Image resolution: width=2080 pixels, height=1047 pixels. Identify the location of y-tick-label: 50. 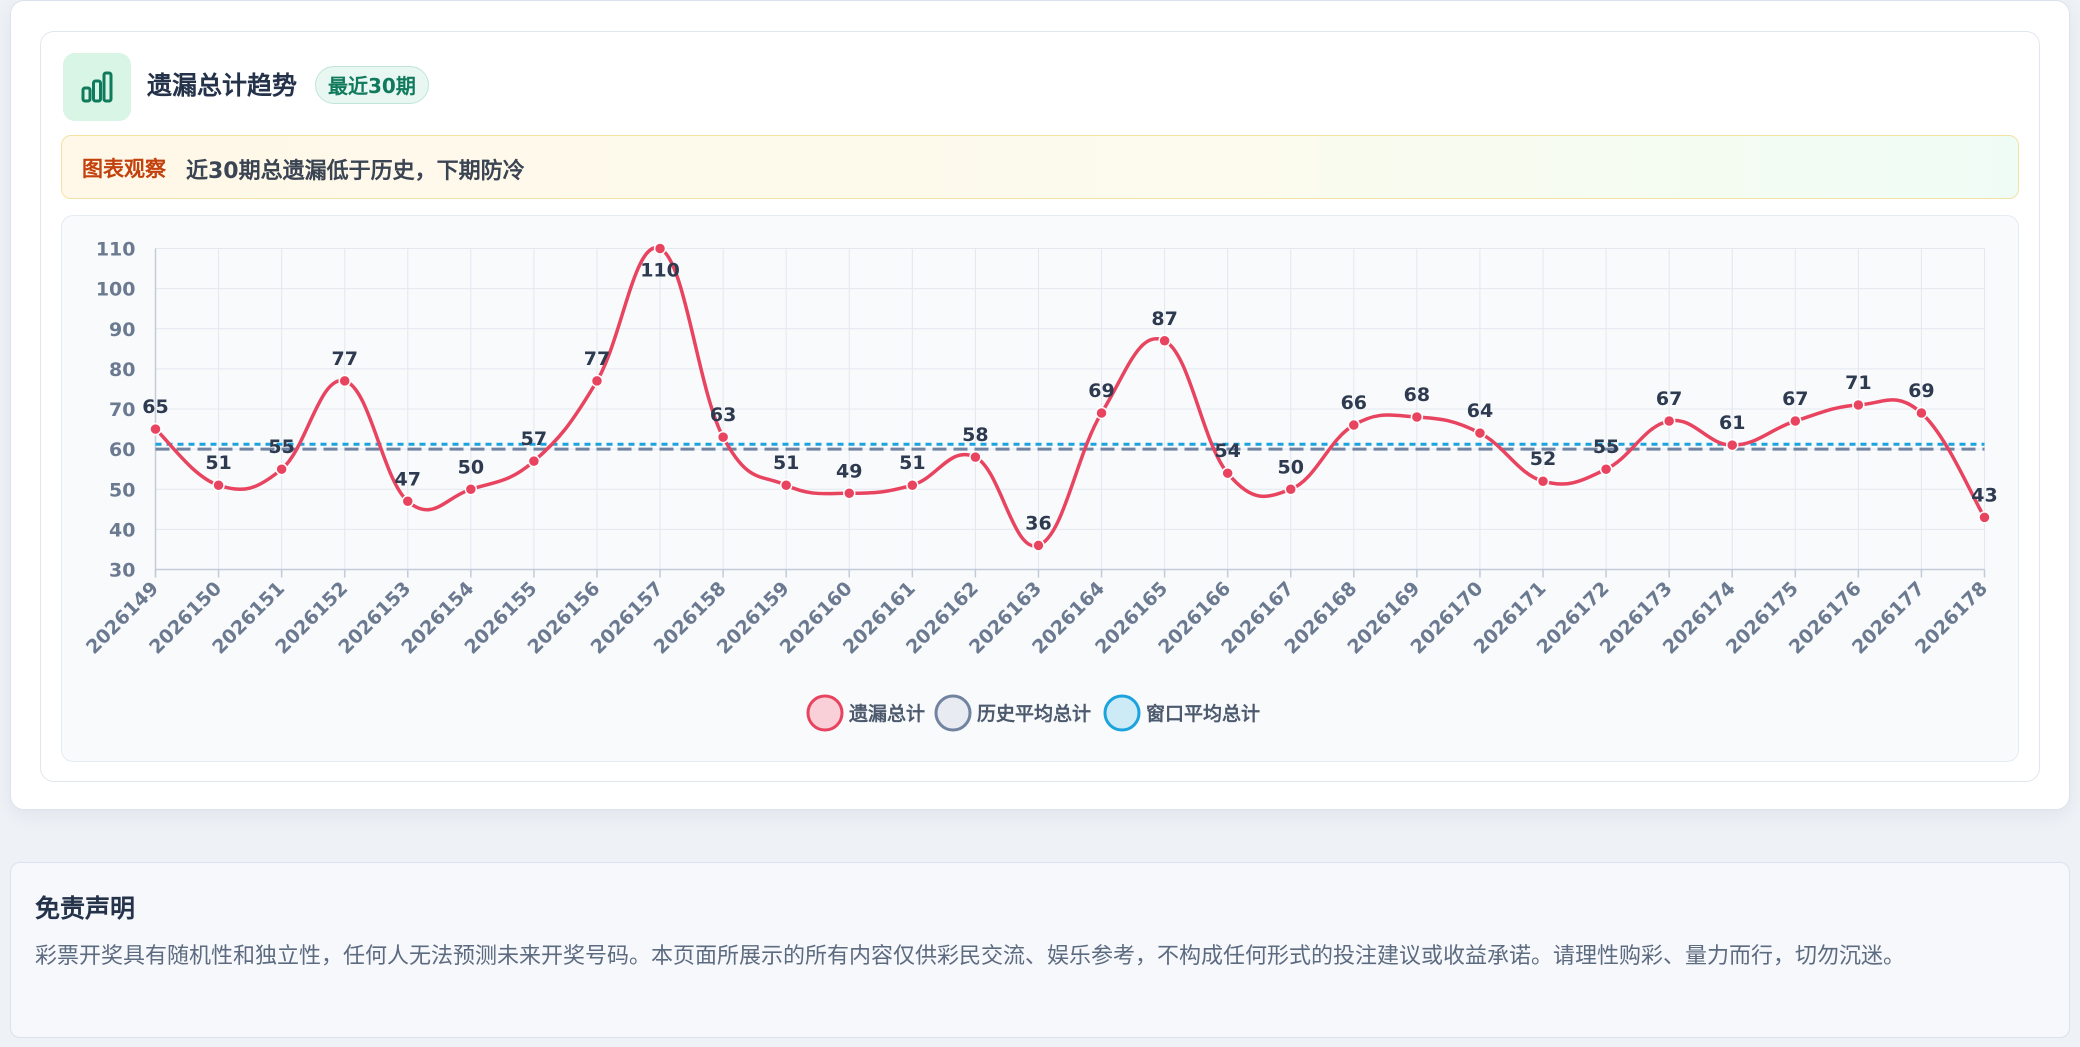
(122, 490).